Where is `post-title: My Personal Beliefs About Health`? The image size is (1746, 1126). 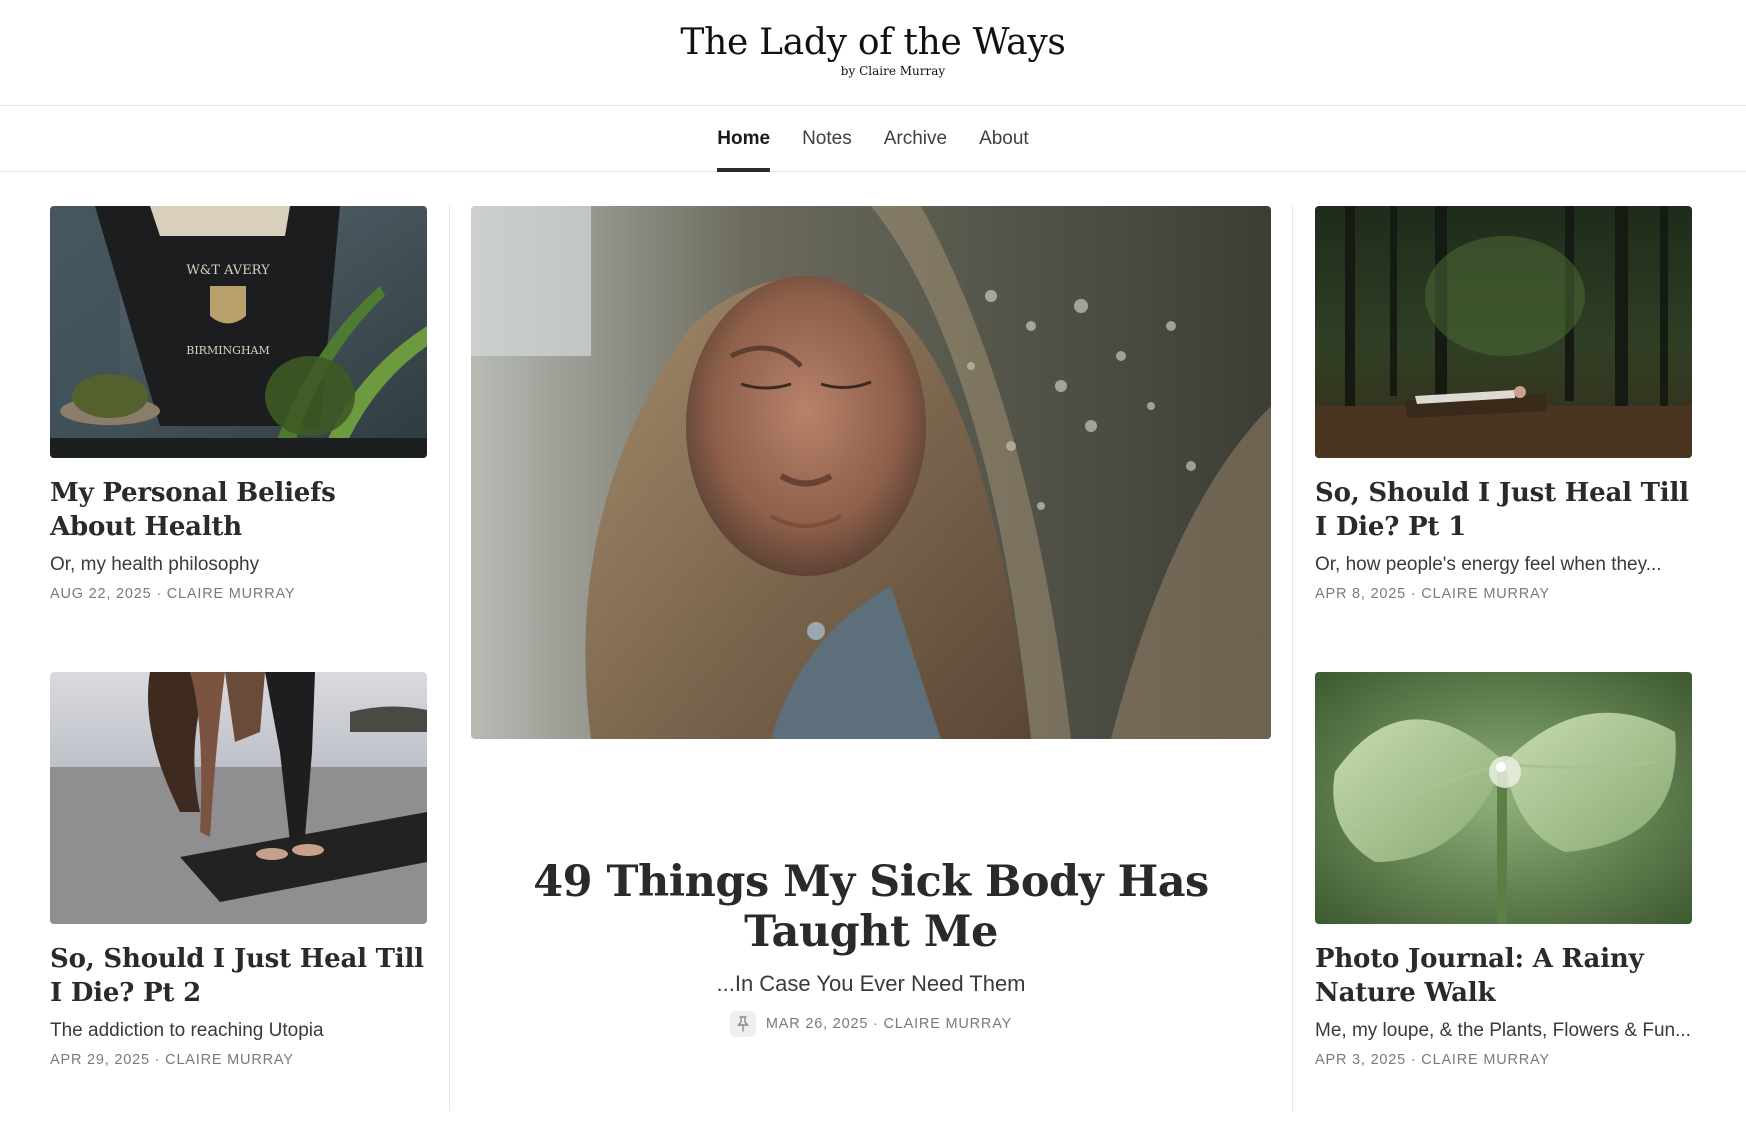
post-title: My Personal Beliefs About Health is located at coordinates (238, 510).